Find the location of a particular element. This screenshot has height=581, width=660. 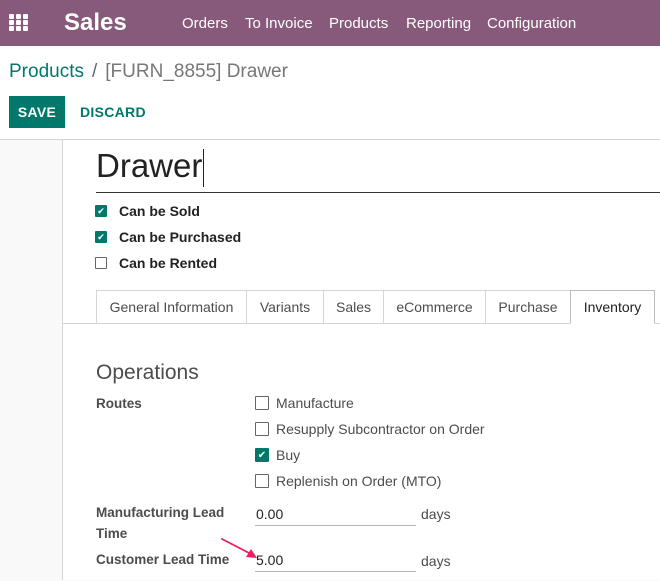

tab-general-information: General Information is located at coordinates (171, 306).